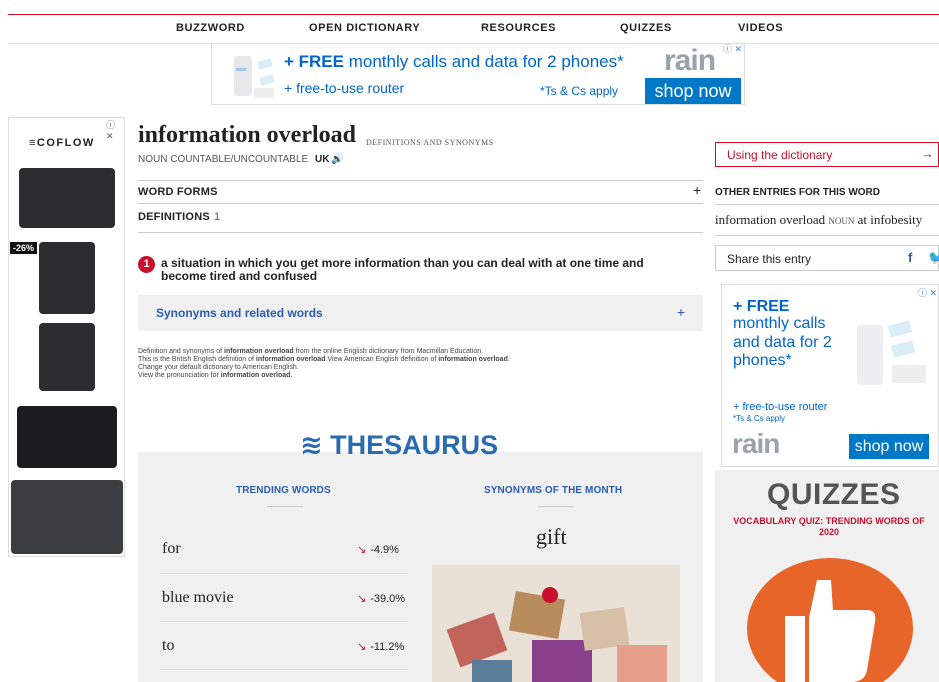  What do you see at coordinates (780, 155) in the screenshot?
I see `using-dictionary-label: Using the dictionary` at bounding box center [780, 155].